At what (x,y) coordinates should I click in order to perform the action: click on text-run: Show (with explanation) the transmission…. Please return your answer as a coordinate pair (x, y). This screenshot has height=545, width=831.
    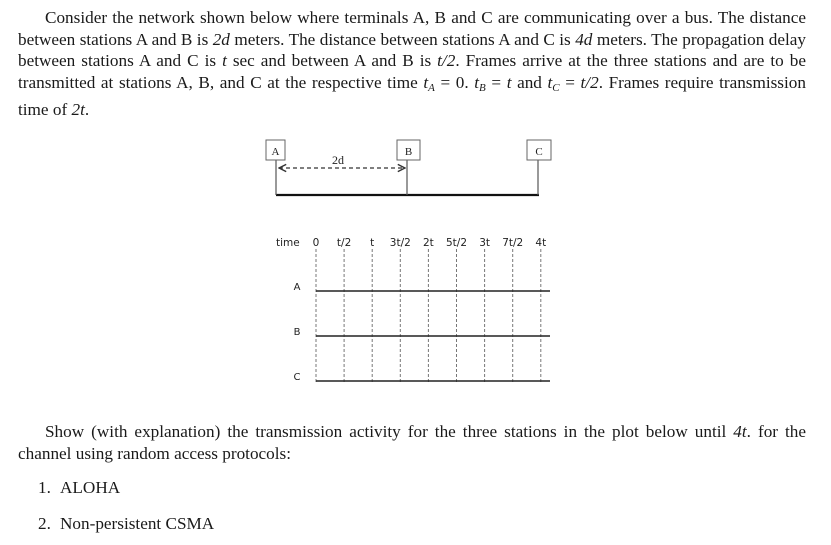
    Looking at the image, I should click on (389, 431).